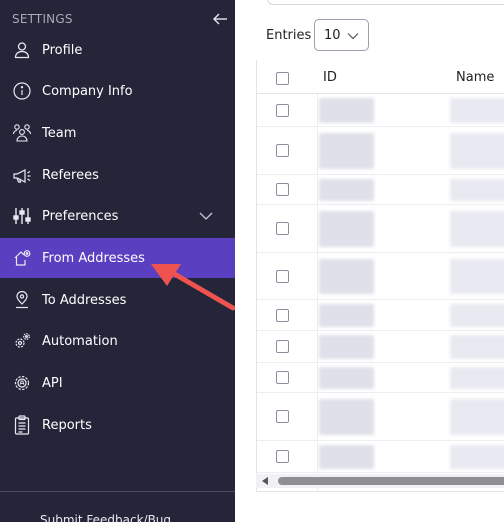 The width and height of the screenshot is (504, 522). Describe the element at coordinates (52, 383) in the screenshot. I see `sidebar-item-label: API` at that location.